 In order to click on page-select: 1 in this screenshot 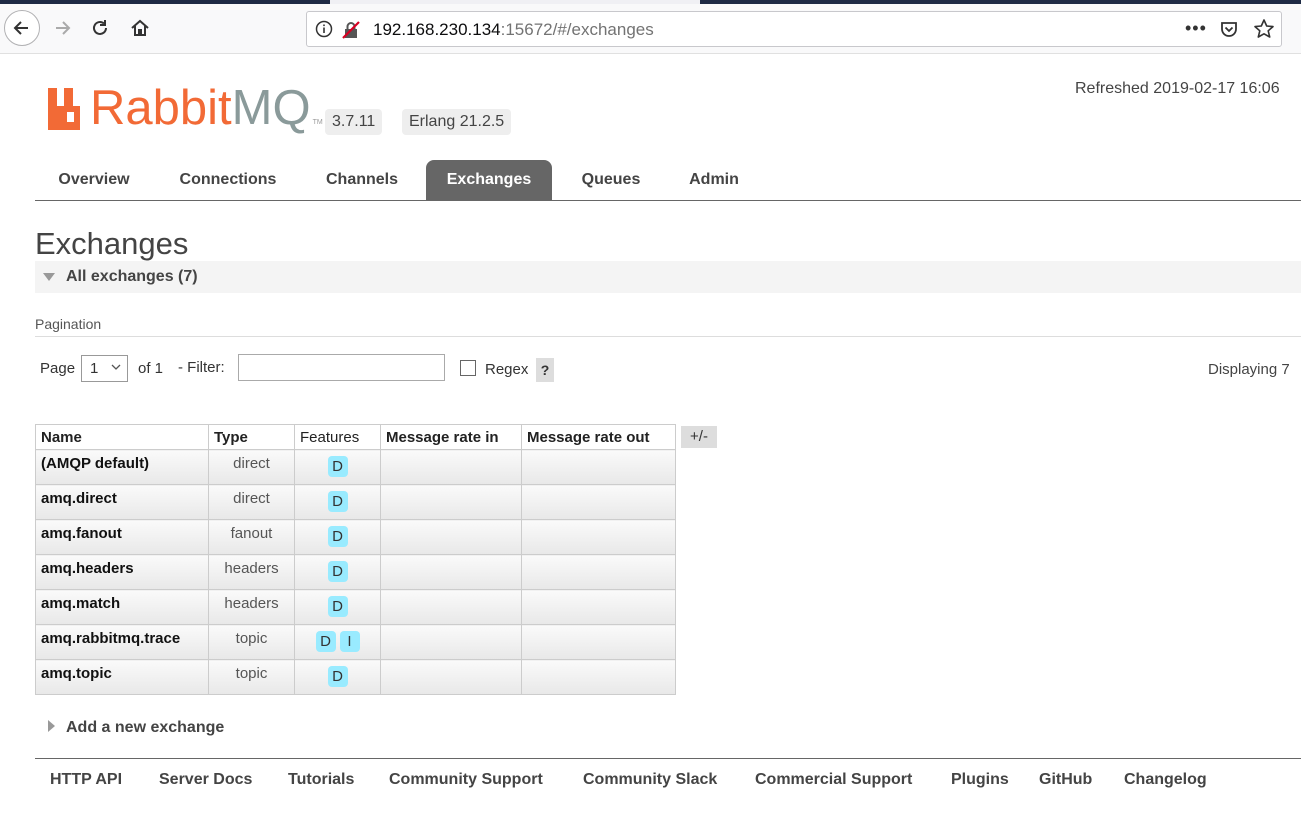, I will do `click(104, 368)`.